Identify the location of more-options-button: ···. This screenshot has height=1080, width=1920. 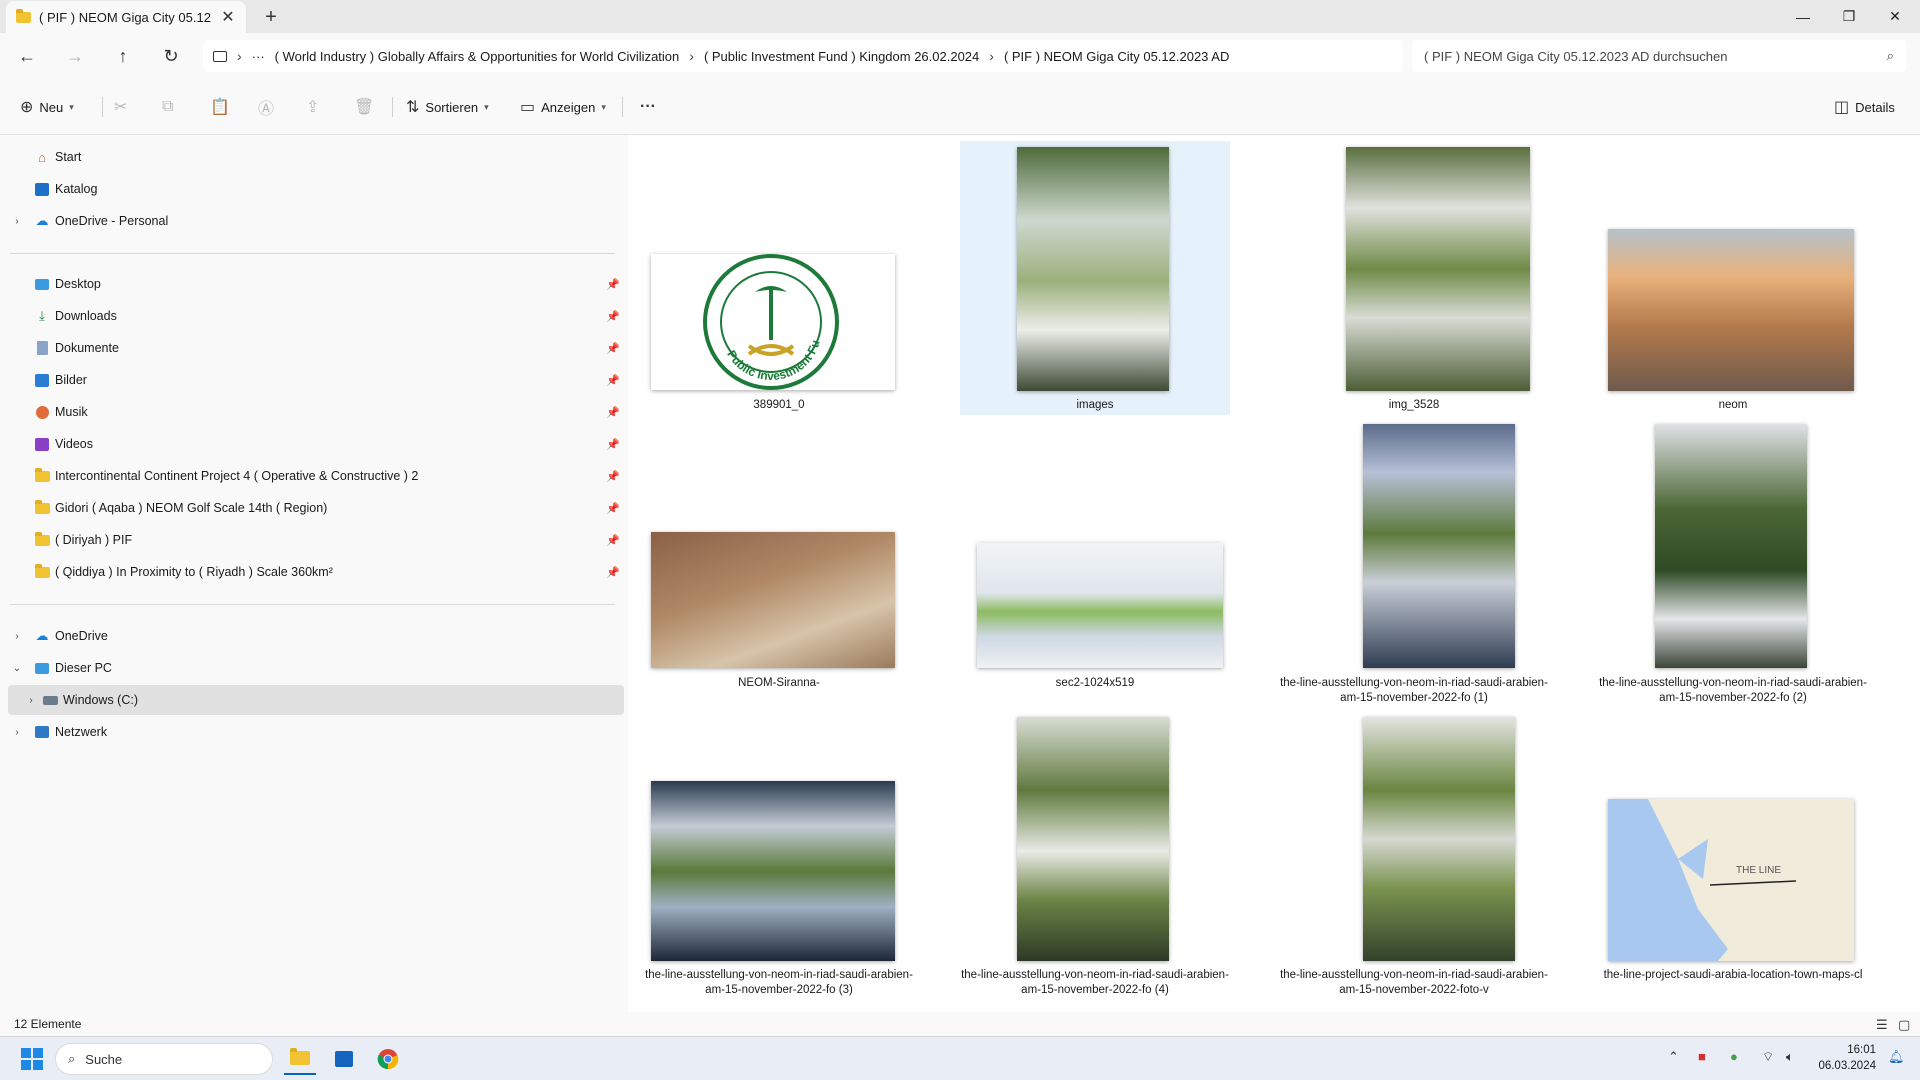
(648, 107).